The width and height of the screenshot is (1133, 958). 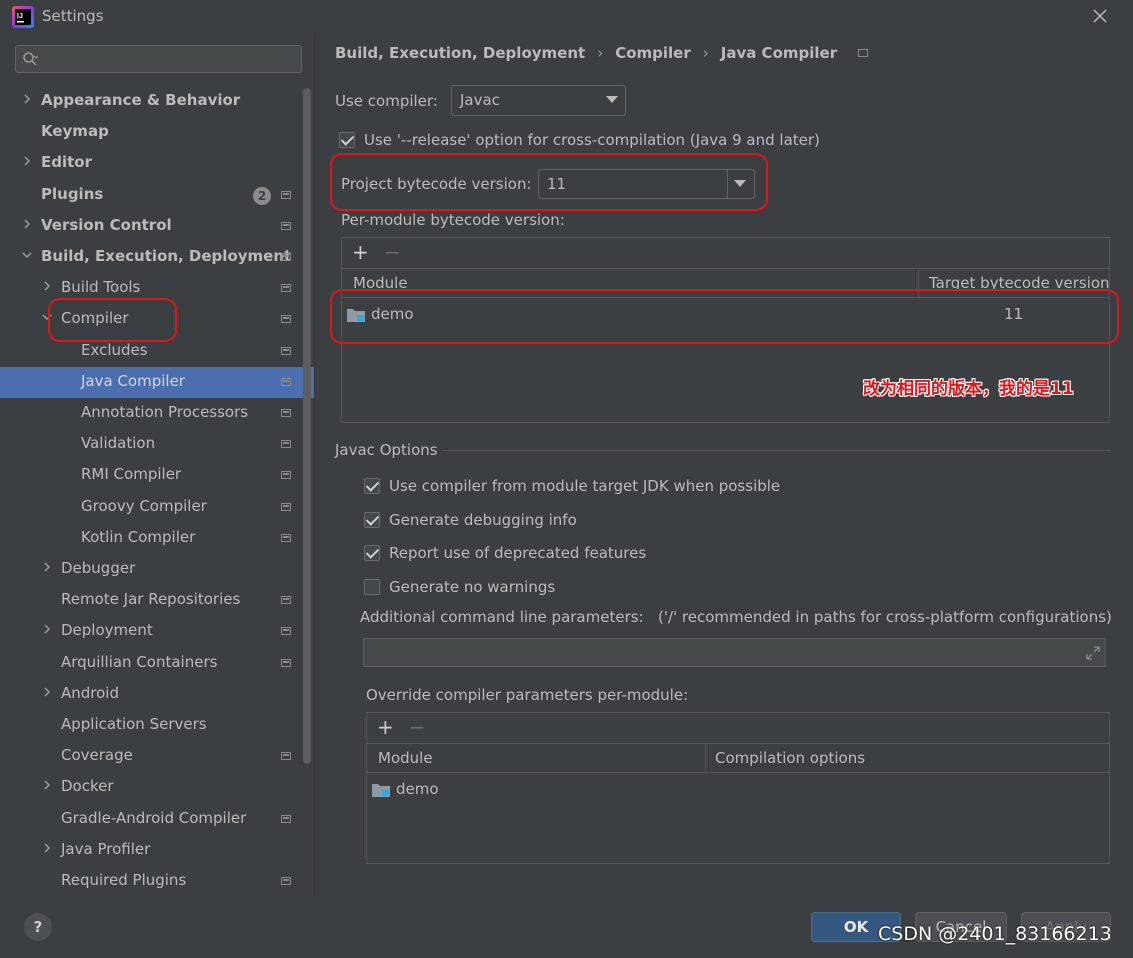 I want to click on sidebar-item-plugins: Plugins 2, so click(x=157, y=195).